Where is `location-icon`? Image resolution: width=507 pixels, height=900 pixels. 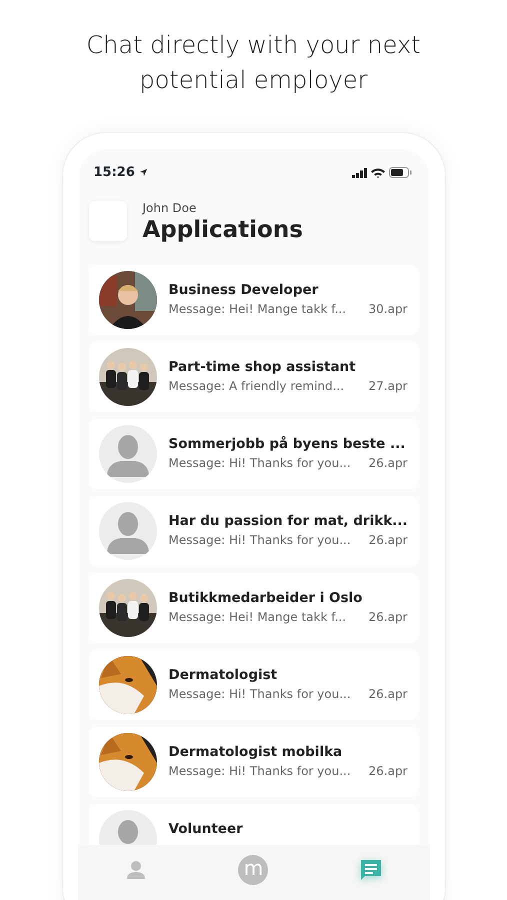
location-icon is located at coordinates (143, 173).